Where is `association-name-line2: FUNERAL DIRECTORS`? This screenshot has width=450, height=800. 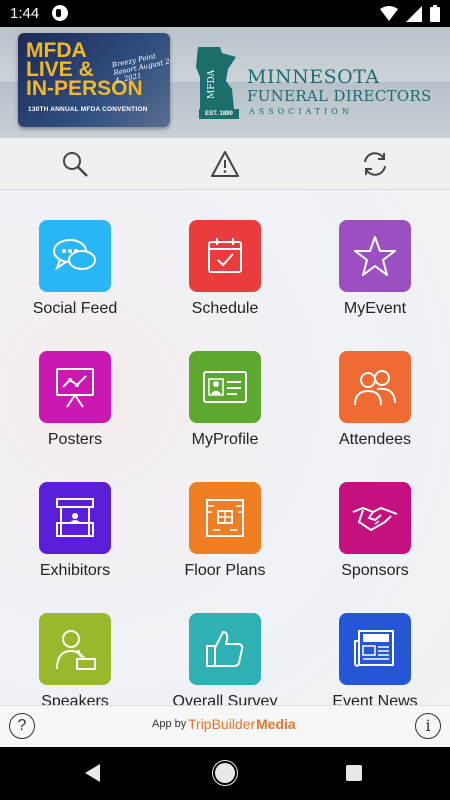 association-name-line2: FUNERAL DIRECTORS is located at coordinates (339, 96).